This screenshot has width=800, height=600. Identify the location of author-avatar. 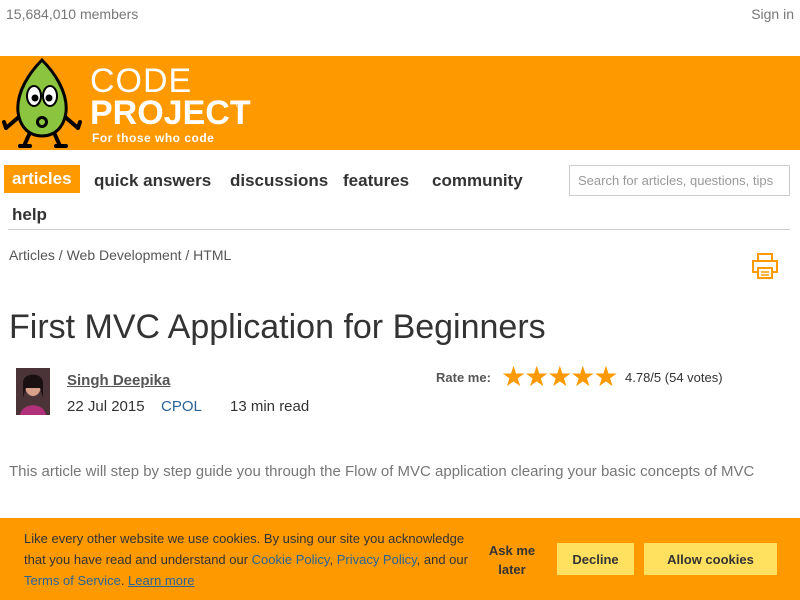
(33, 391).